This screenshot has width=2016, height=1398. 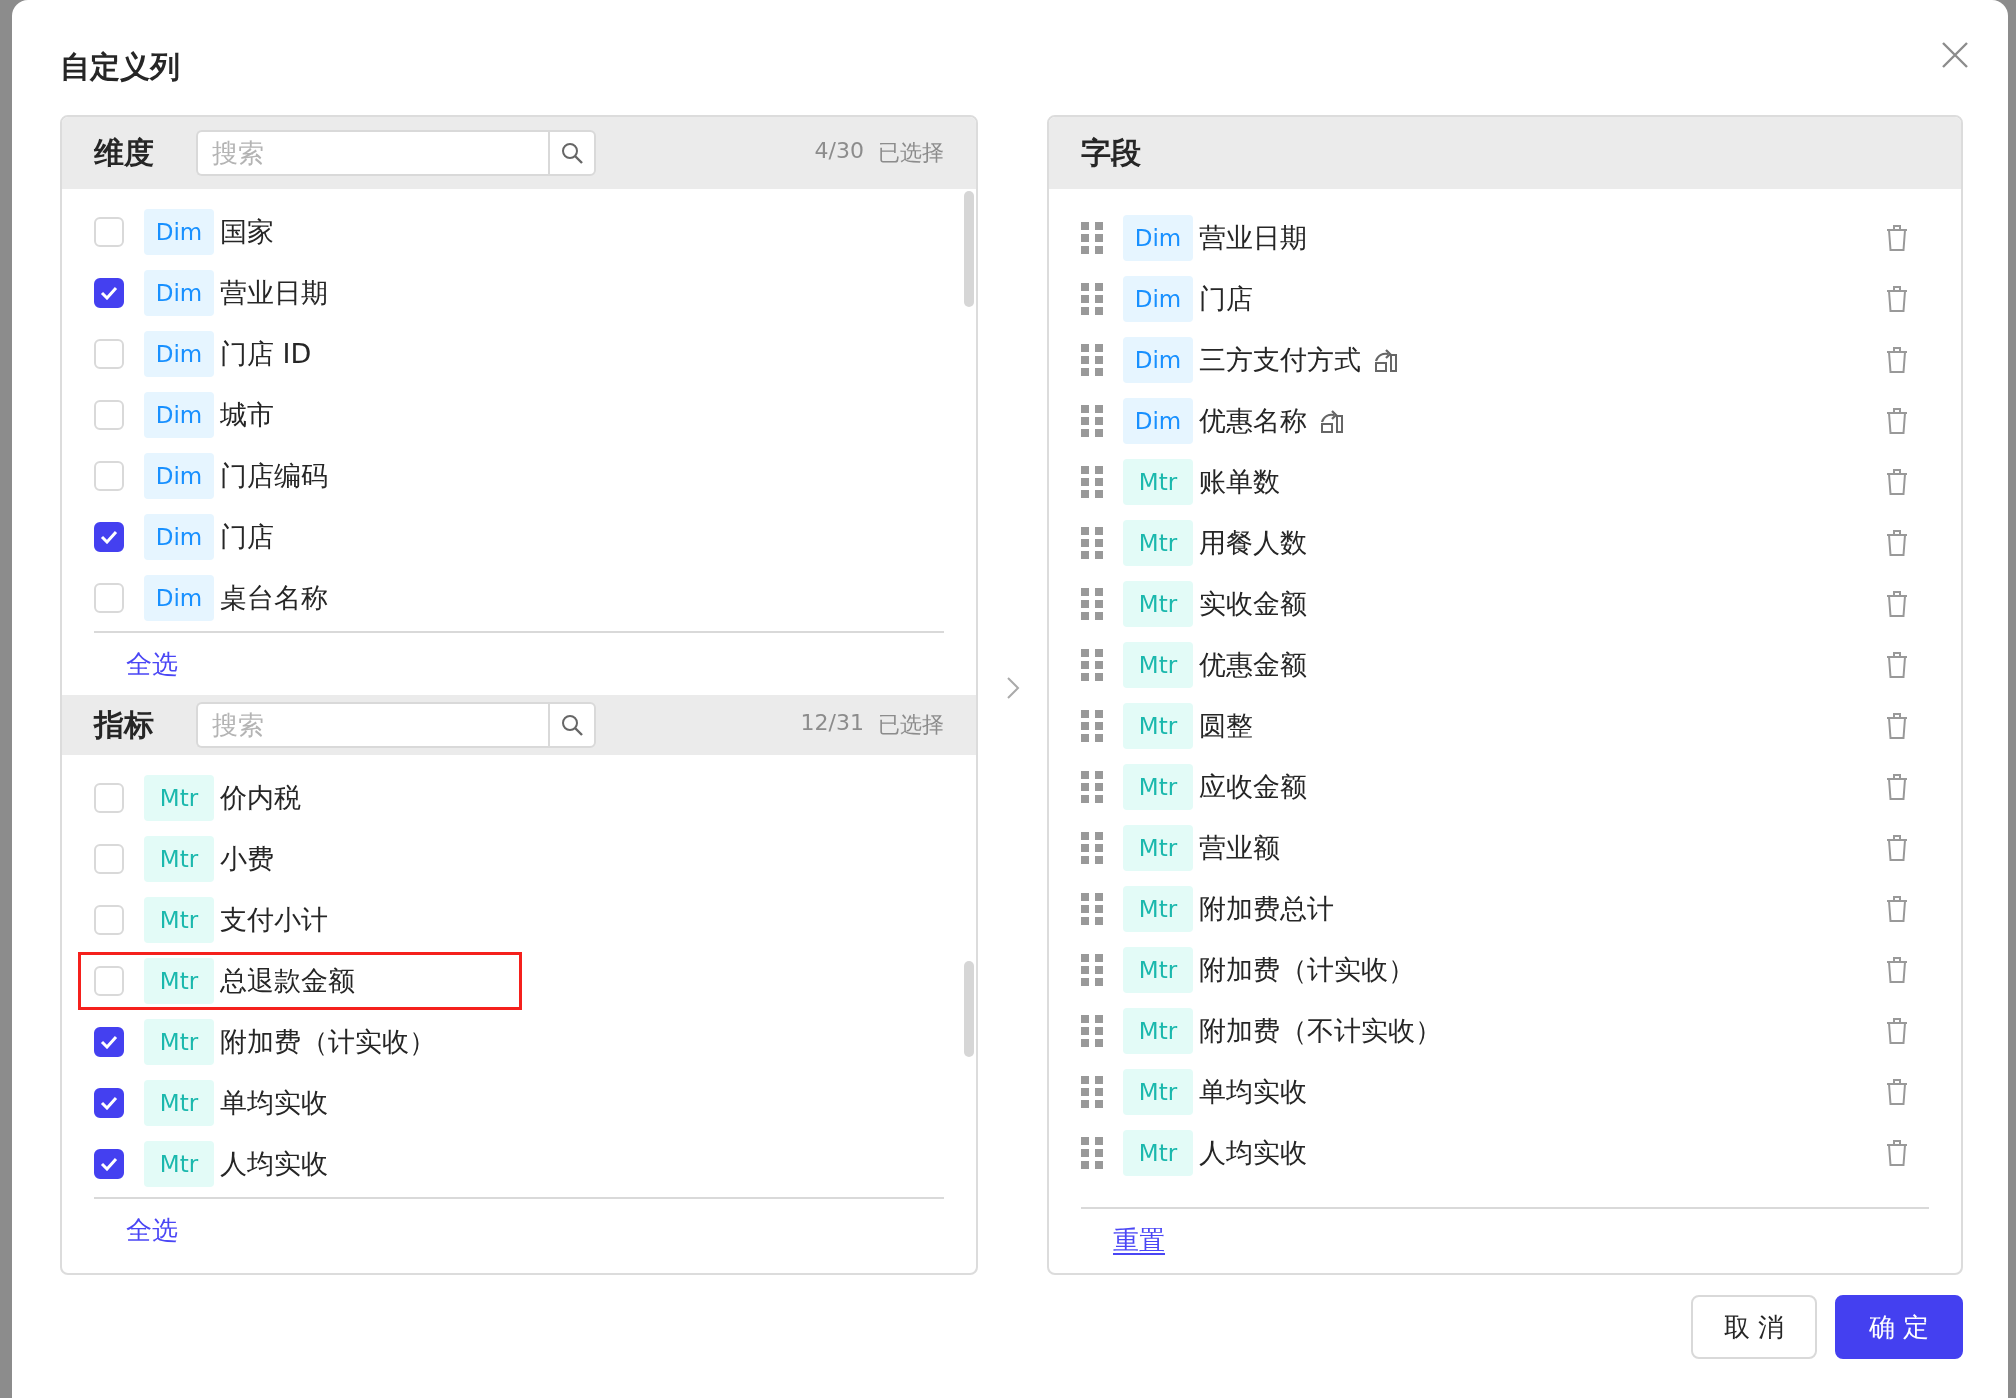 I want to click on field-label: 三方支付方式, so click(x=1280, y=359).